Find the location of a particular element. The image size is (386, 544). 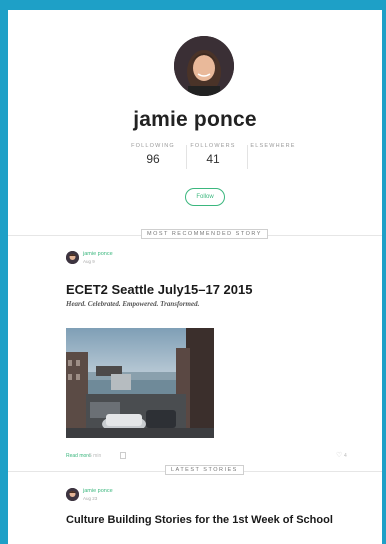

stat-following: FOLLOWING 96 is located at coordinates (153, 154).